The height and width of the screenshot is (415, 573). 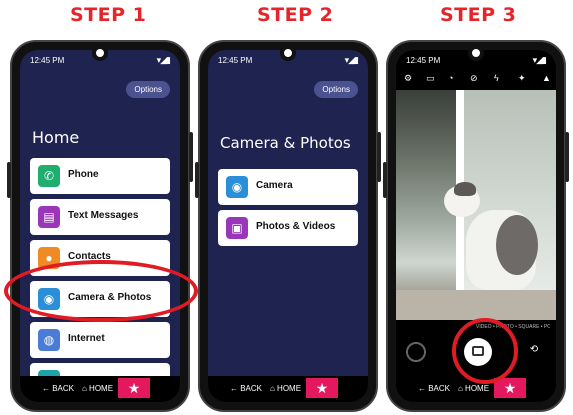 I want to click on page-title: Camera & Photos, so click(x=285, y=143).